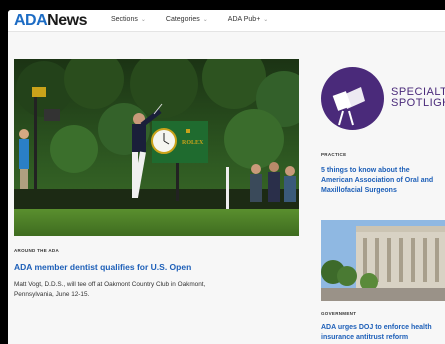 This screenshot has width=445, height=344. I want to click on rolex-sign-text: ROLEX, so click(193, 143).